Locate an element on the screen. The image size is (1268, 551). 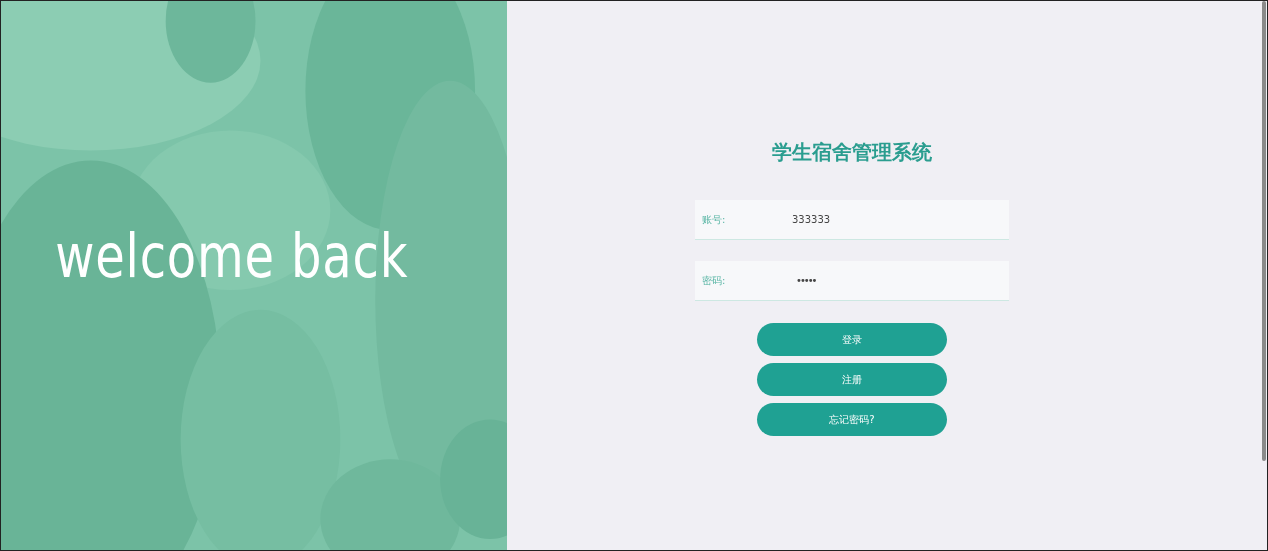
input-field: ••••• is located at coordinates (871, 280).